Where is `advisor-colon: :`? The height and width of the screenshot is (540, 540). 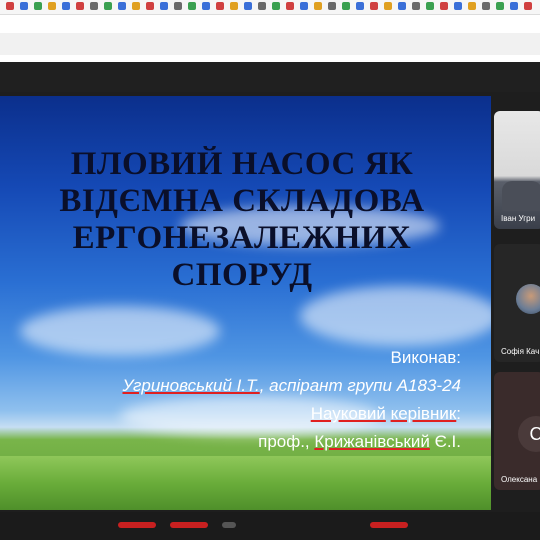 advisor-colon: : is located at coordinates (458, 413).